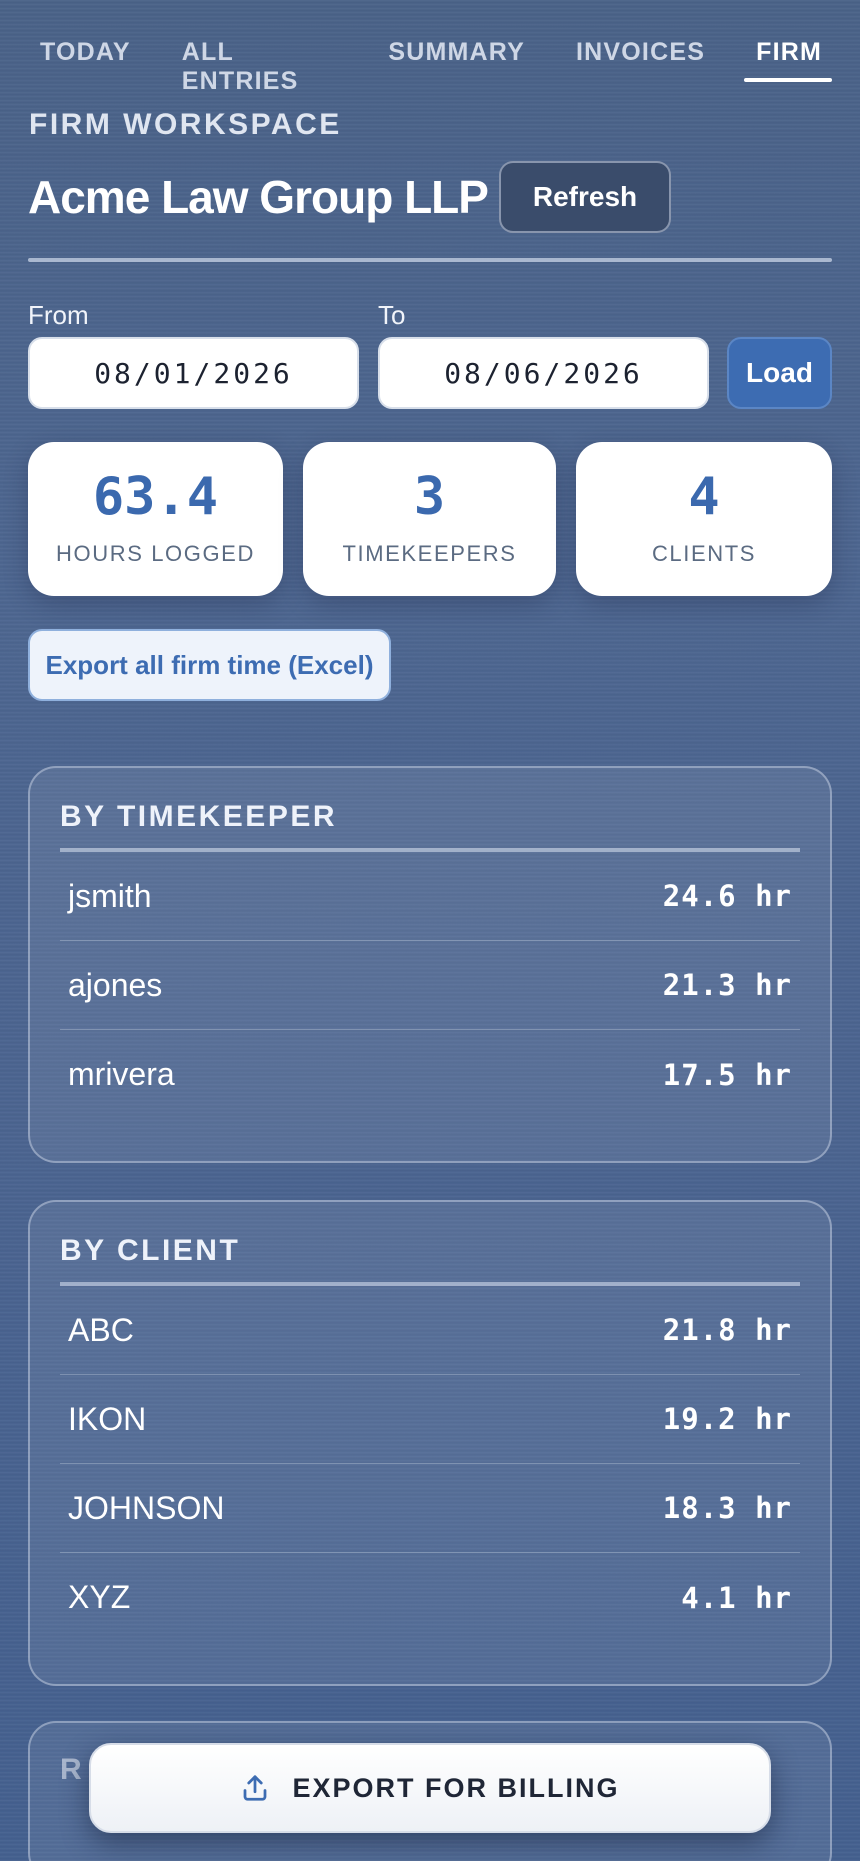  I want to click on client-hours: 18.3 hr, so click(727, 1508).